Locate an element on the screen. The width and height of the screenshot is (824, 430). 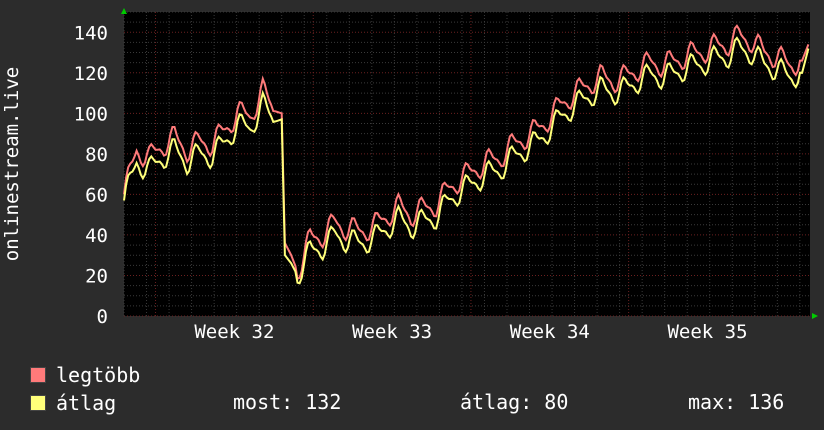
legend-label: legtöbb is located at coordinates (98, 375).